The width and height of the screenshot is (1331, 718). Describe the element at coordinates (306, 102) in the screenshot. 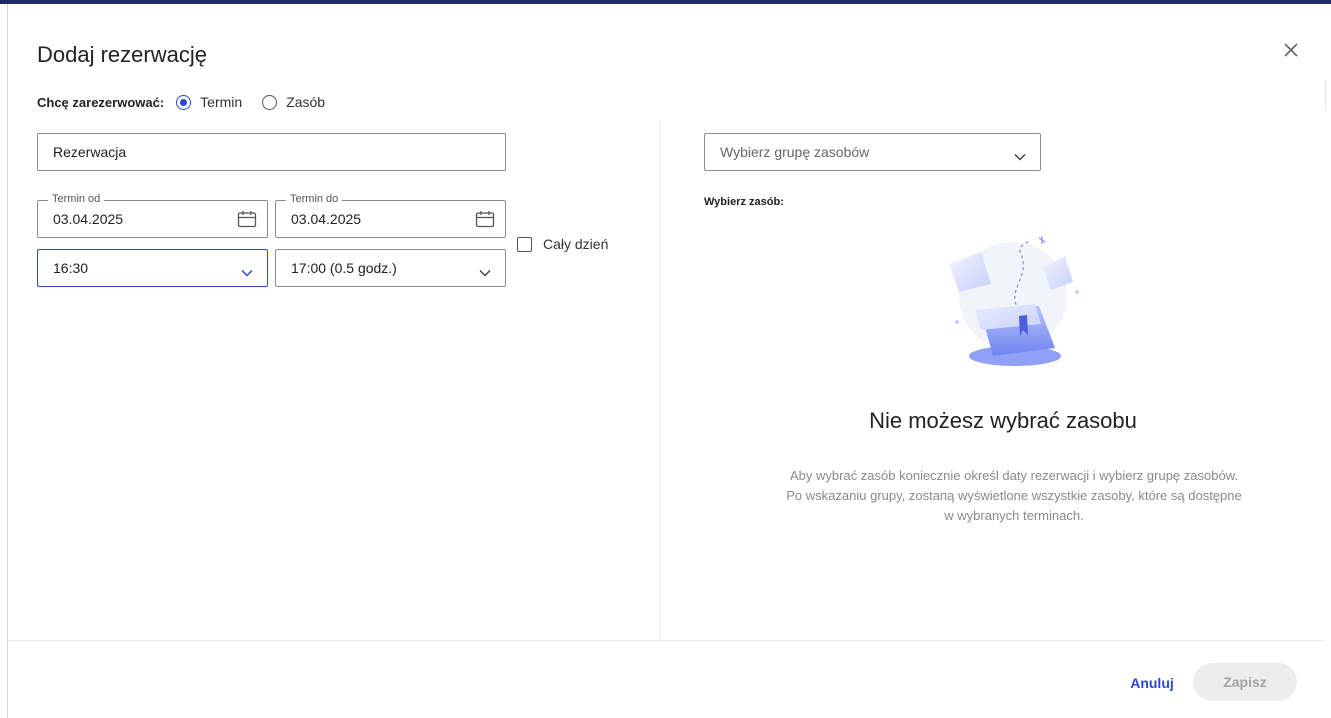

I see `radio-zasob-label: Zasób` at that location.